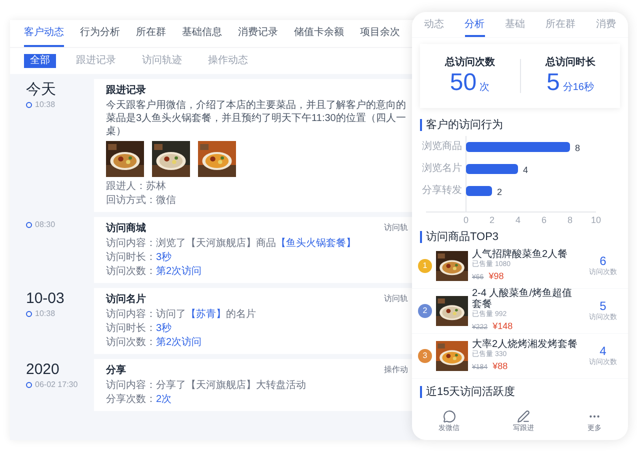 The height and width of the screenshot is (458, 637). Describe the element at coordinates (126, 91) in the screenshot. I see `card-title: 跟进记录` at that location.